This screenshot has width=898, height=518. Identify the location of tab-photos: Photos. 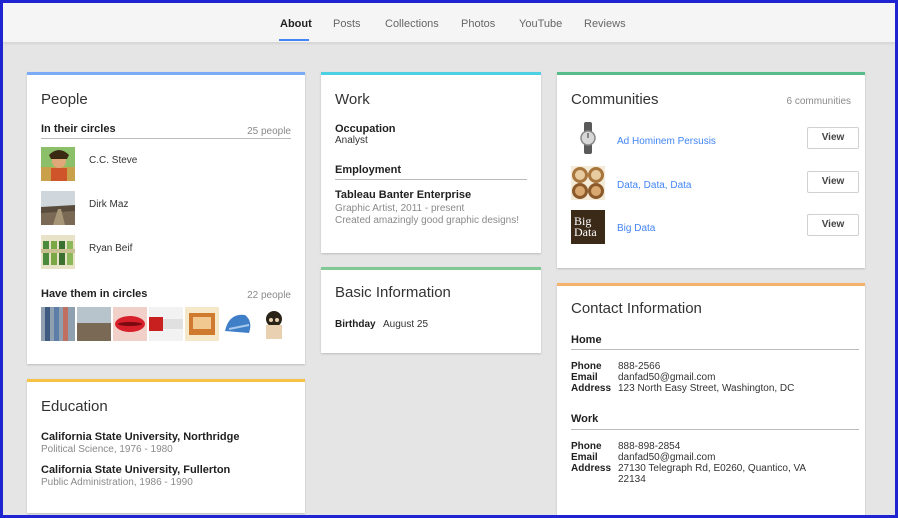
(478, 24).